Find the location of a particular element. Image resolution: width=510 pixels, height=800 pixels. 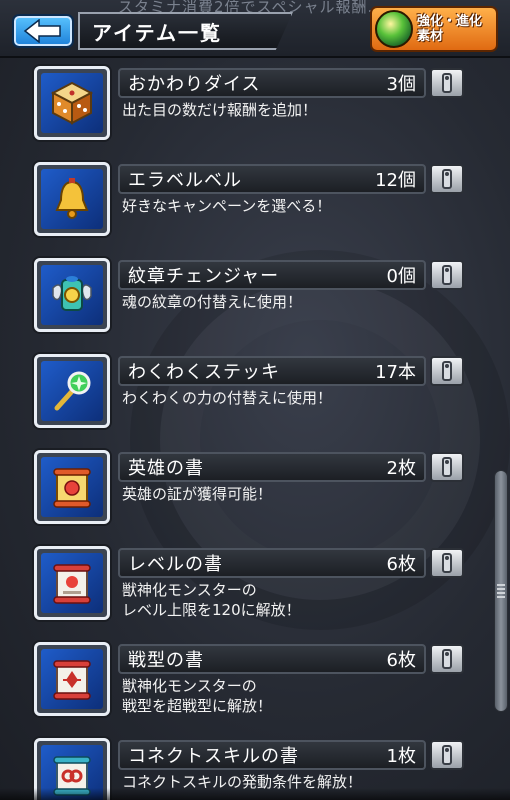

list-item: 戦型の書 6枚 獣神化モンスターの 戦型を超戦型に解放！ is located at coordinates (245, 681).